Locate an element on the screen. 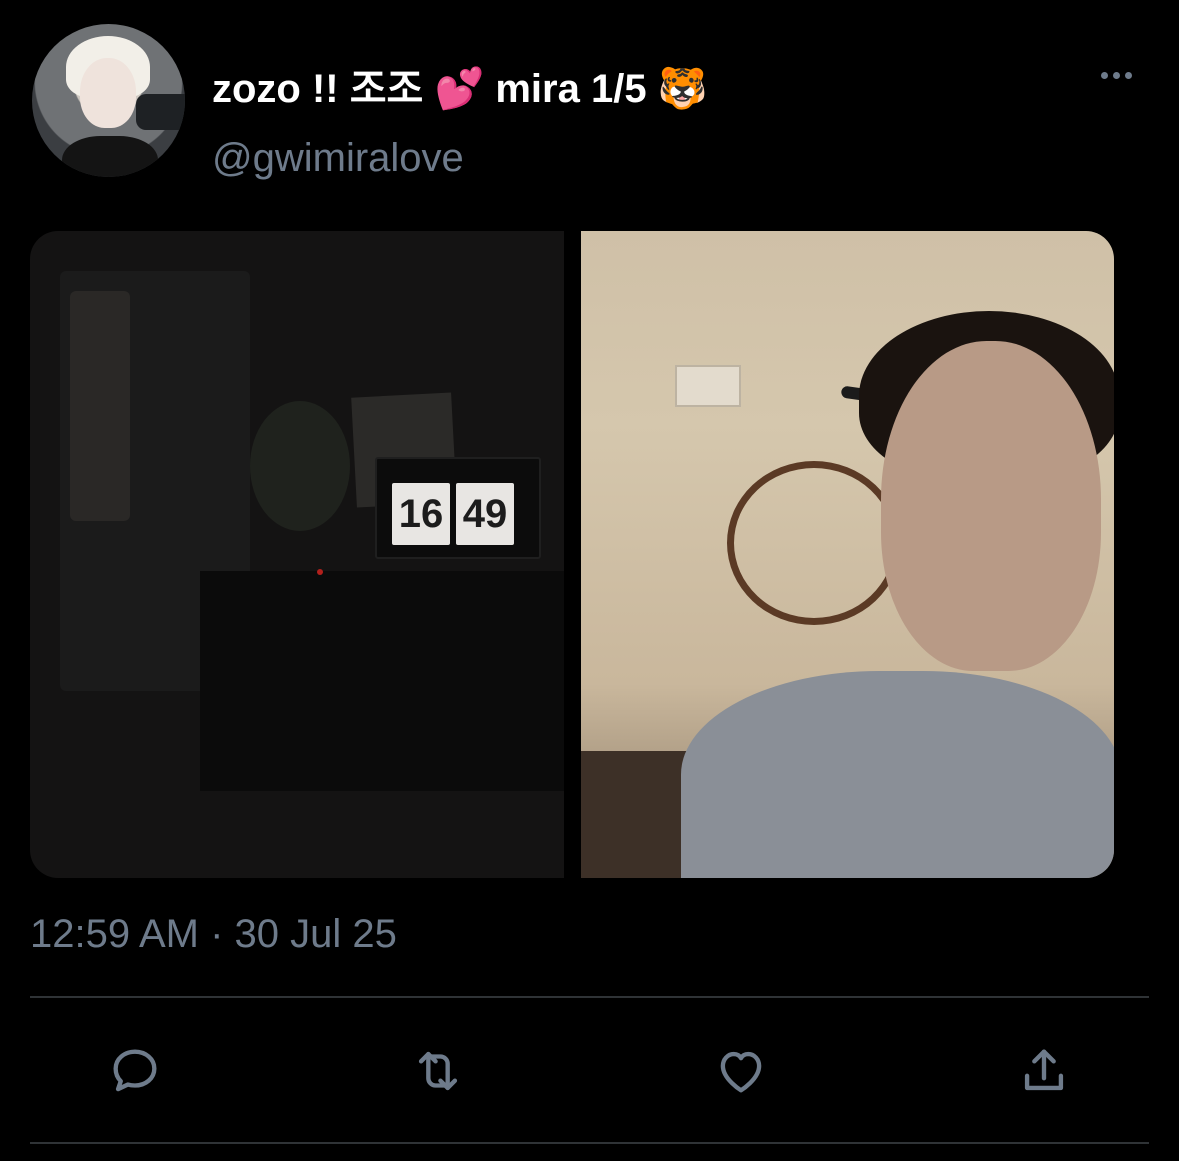 This screenshot has height=1161, width=1179. person-face is located at coordinates (991, 506).